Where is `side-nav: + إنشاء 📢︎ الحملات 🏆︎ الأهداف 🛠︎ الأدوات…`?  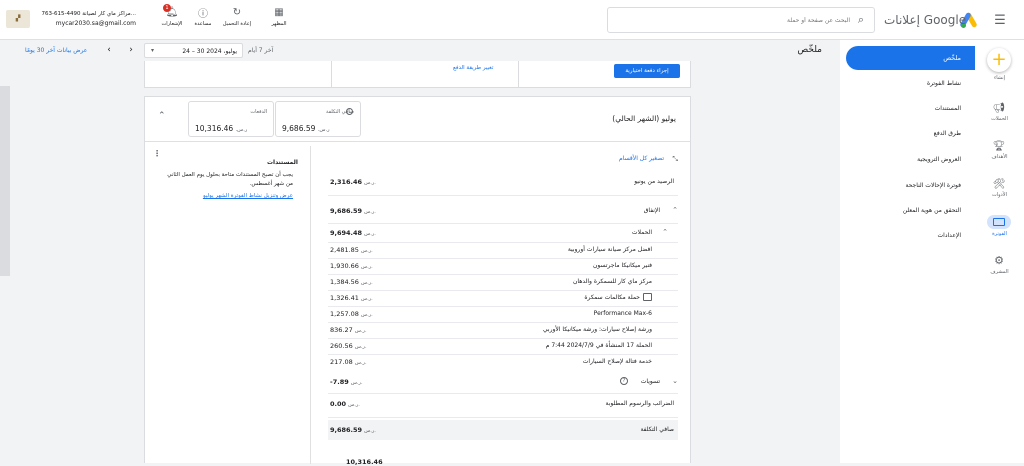 side-nav: + إنشاء 📢︎ الحملات 🏆︎ الأهداف 🛠︎ الأدوات… is located at coordinates (999, 251).